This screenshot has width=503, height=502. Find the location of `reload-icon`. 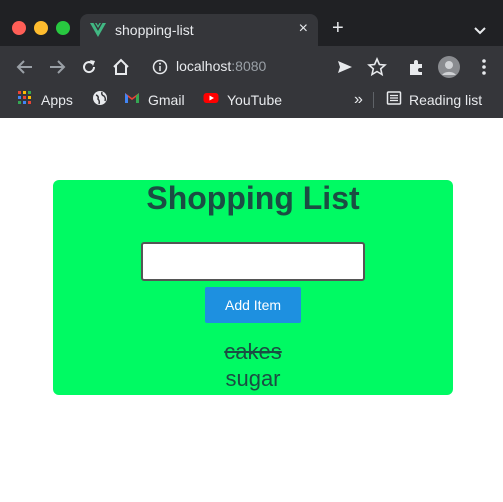

reload-icon is located at coordinates (89, 67).